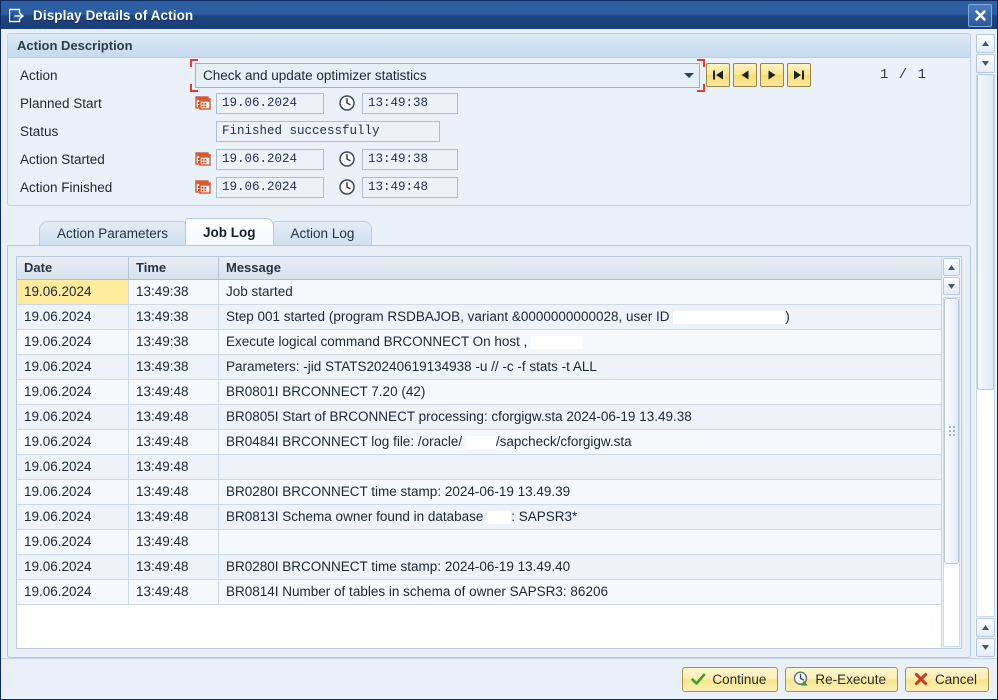  What do you see at coordinates (580, 268) in the screenshot?
I see `column-header-message: Message` at bounding box center [580, 268].